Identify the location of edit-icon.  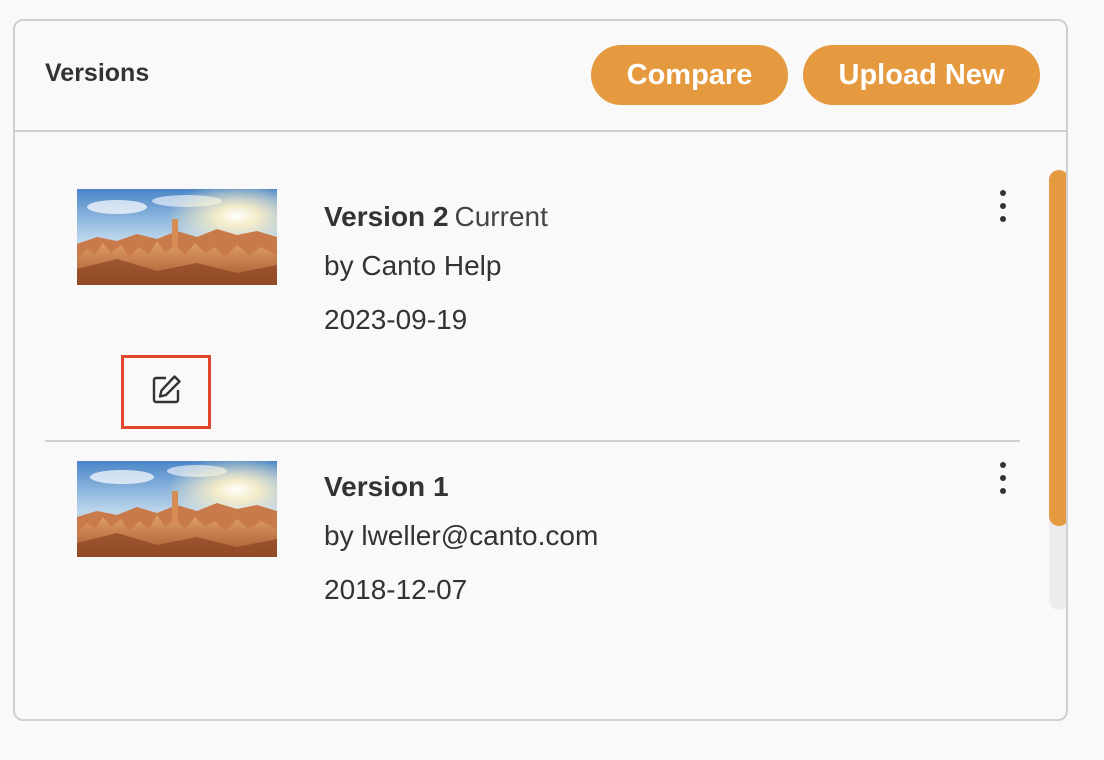
(166, 392).